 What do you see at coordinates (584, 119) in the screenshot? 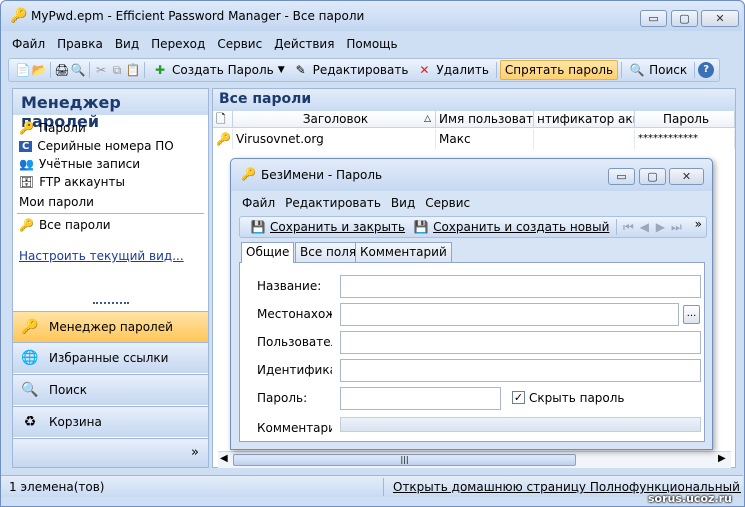
I see `column-header-identifier: нтификатор акка` at bounding box center [584, 119].